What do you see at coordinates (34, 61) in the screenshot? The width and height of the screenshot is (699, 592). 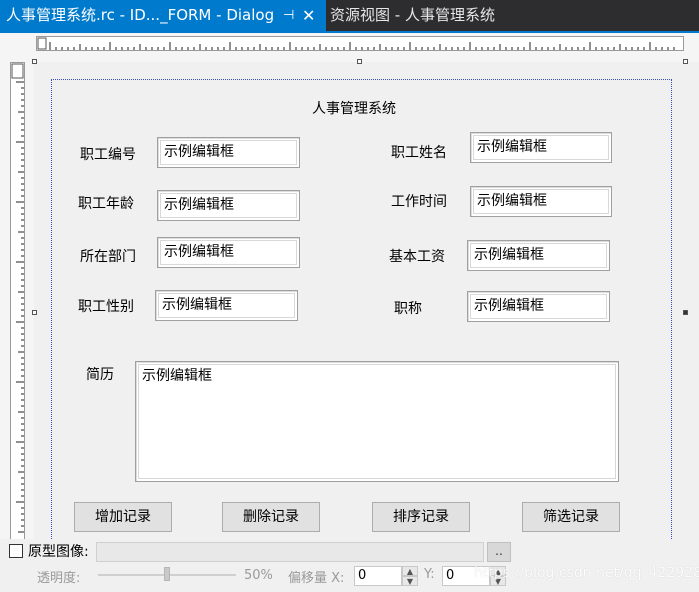 I see `resize-handle-top-left` at bounding box center [34, 61].